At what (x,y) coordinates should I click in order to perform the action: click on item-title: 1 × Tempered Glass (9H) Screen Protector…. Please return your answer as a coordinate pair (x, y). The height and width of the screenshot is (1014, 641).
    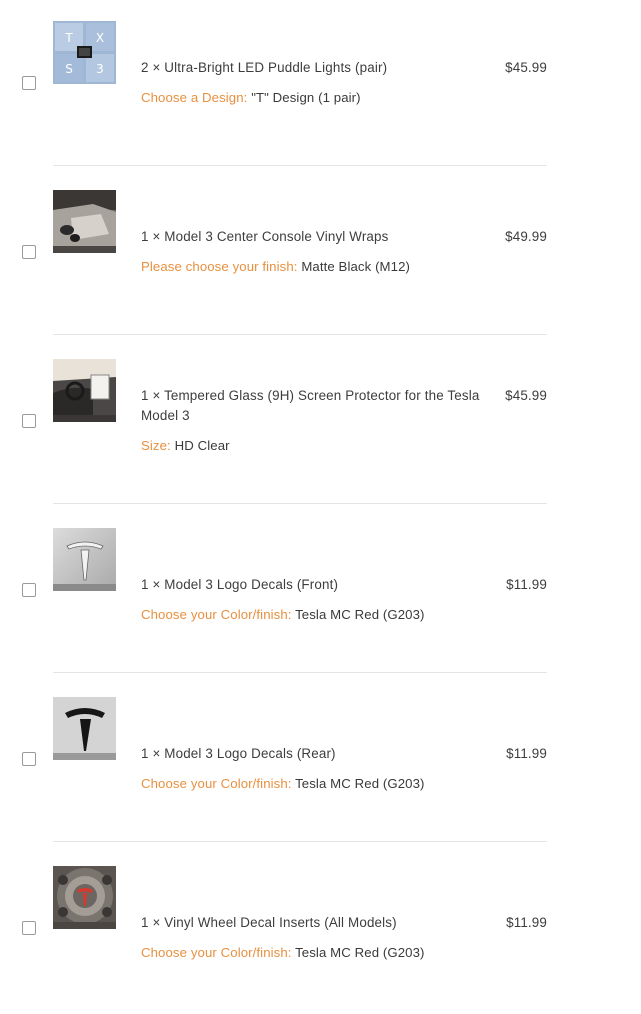
    Looking at the image, I should click on (316, 406).